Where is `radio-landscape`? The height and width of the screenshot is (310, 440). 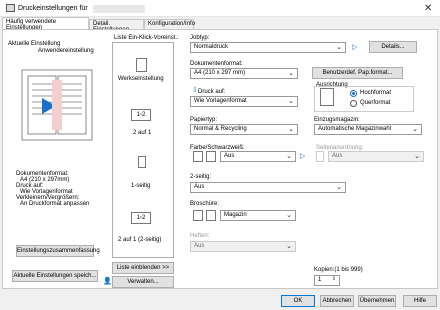 radio-landscape is located at coordinates (353, 103).